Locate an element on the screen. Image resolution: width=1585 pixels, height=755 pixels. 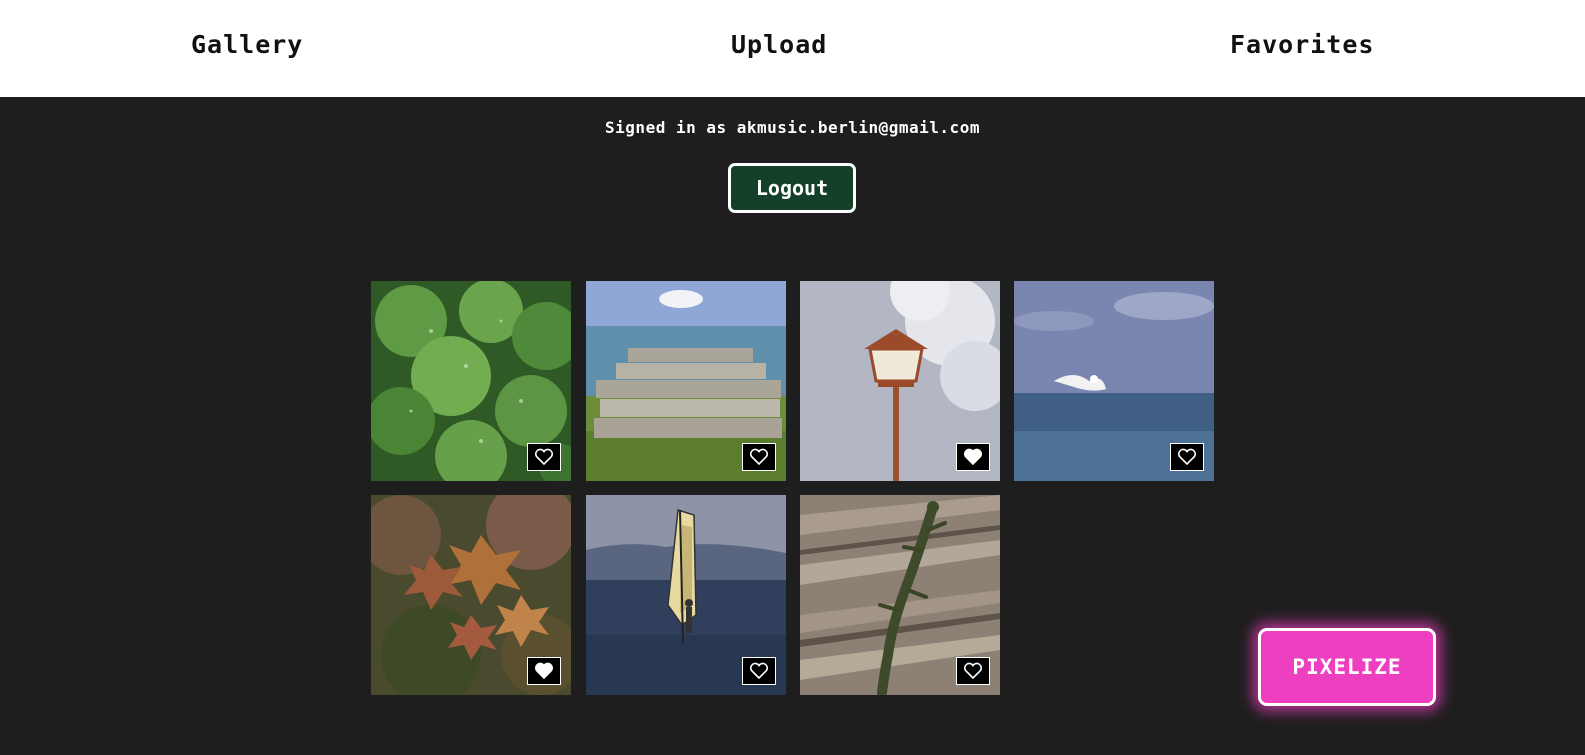
photo-tile-lamp is located at coordinates (900, 381).